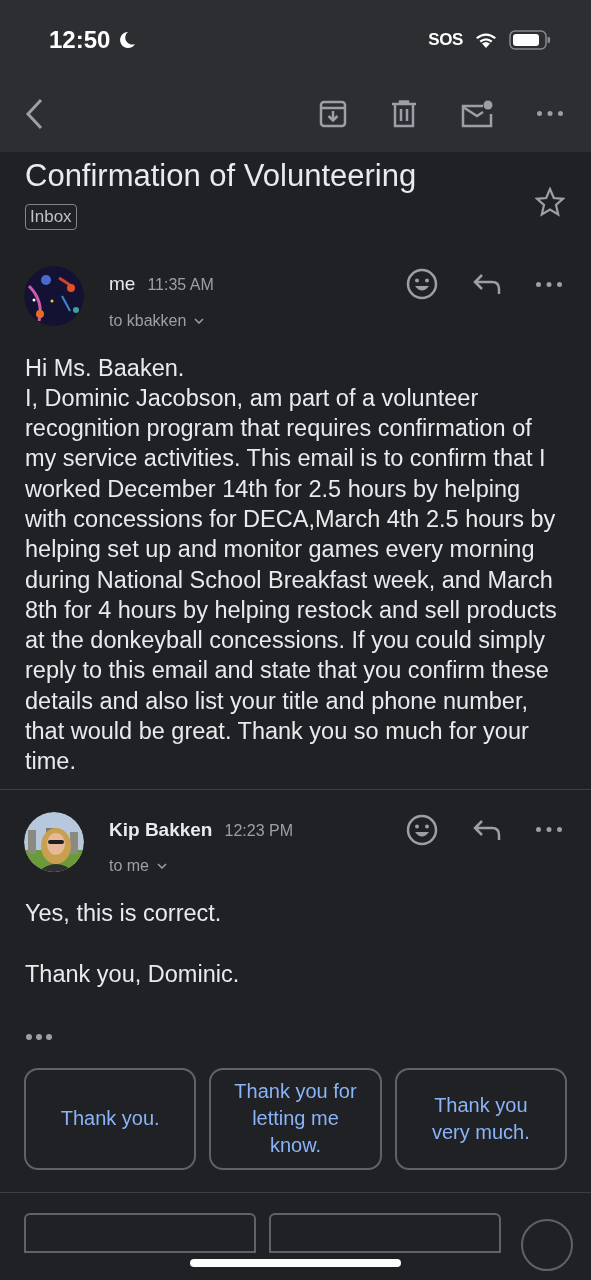  Describe the element at coordinates (445, 39) in the screenshot. I see `sos-indicator: SOS` at that location.